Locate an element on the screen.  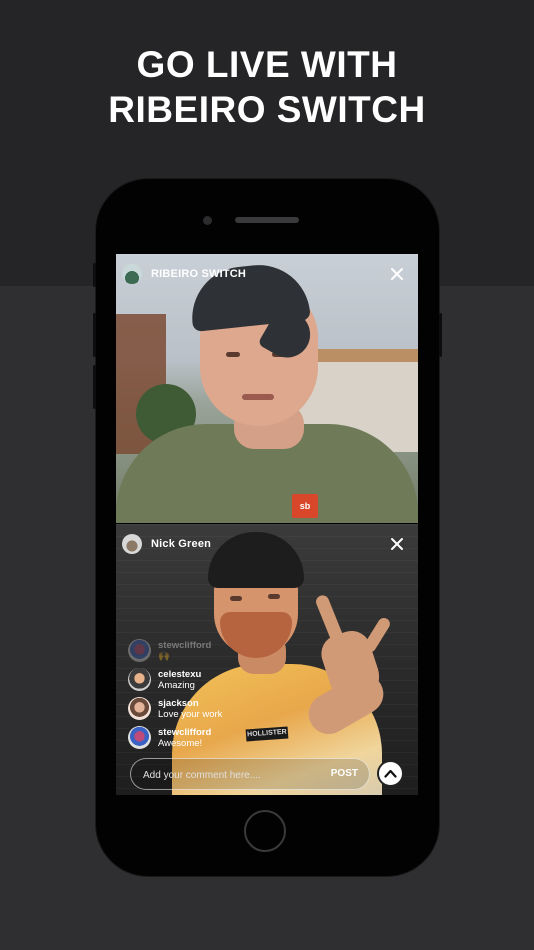
comment-message: Amazing is located at coordinates (176, 685).